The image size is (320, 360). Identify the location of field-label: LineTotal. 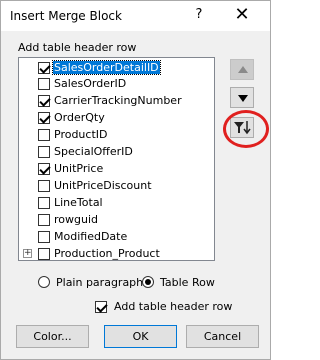
(78, 202).